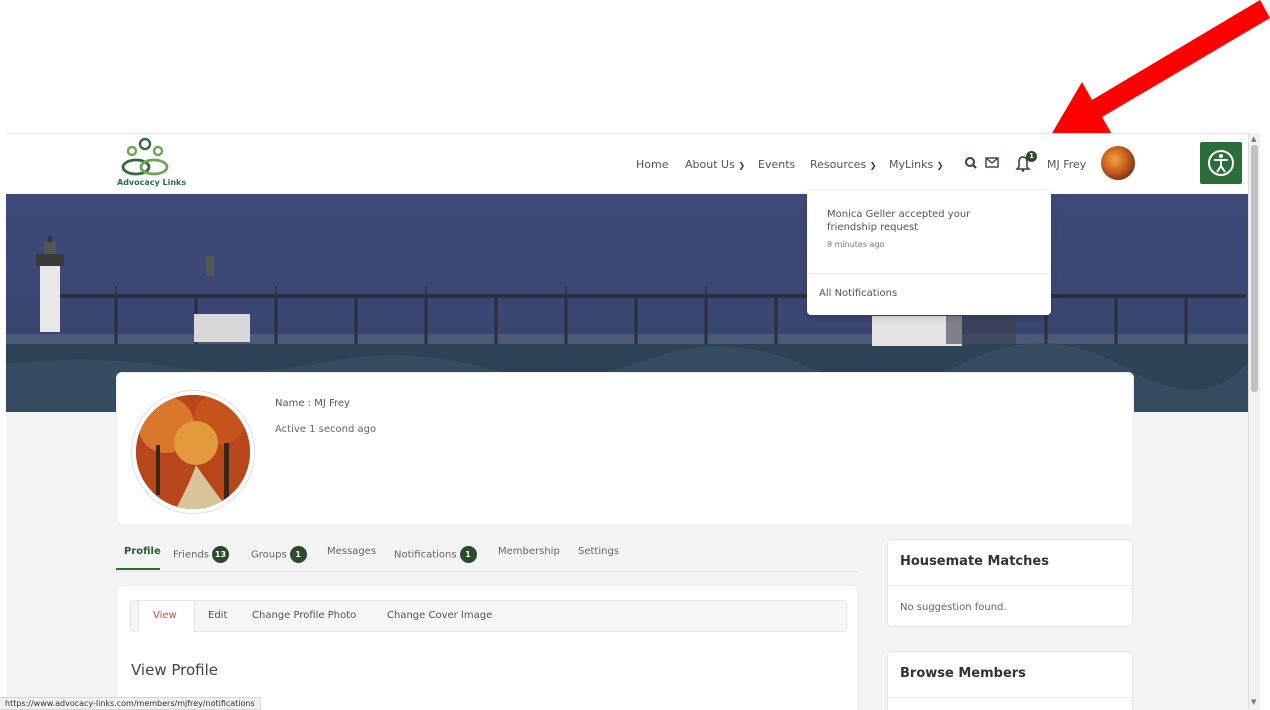 The height and width of the screenshot is (710, 1270). Describe the element at coordinates (165, 615) in the screenshot. I see `subtab-view: View` at that location.